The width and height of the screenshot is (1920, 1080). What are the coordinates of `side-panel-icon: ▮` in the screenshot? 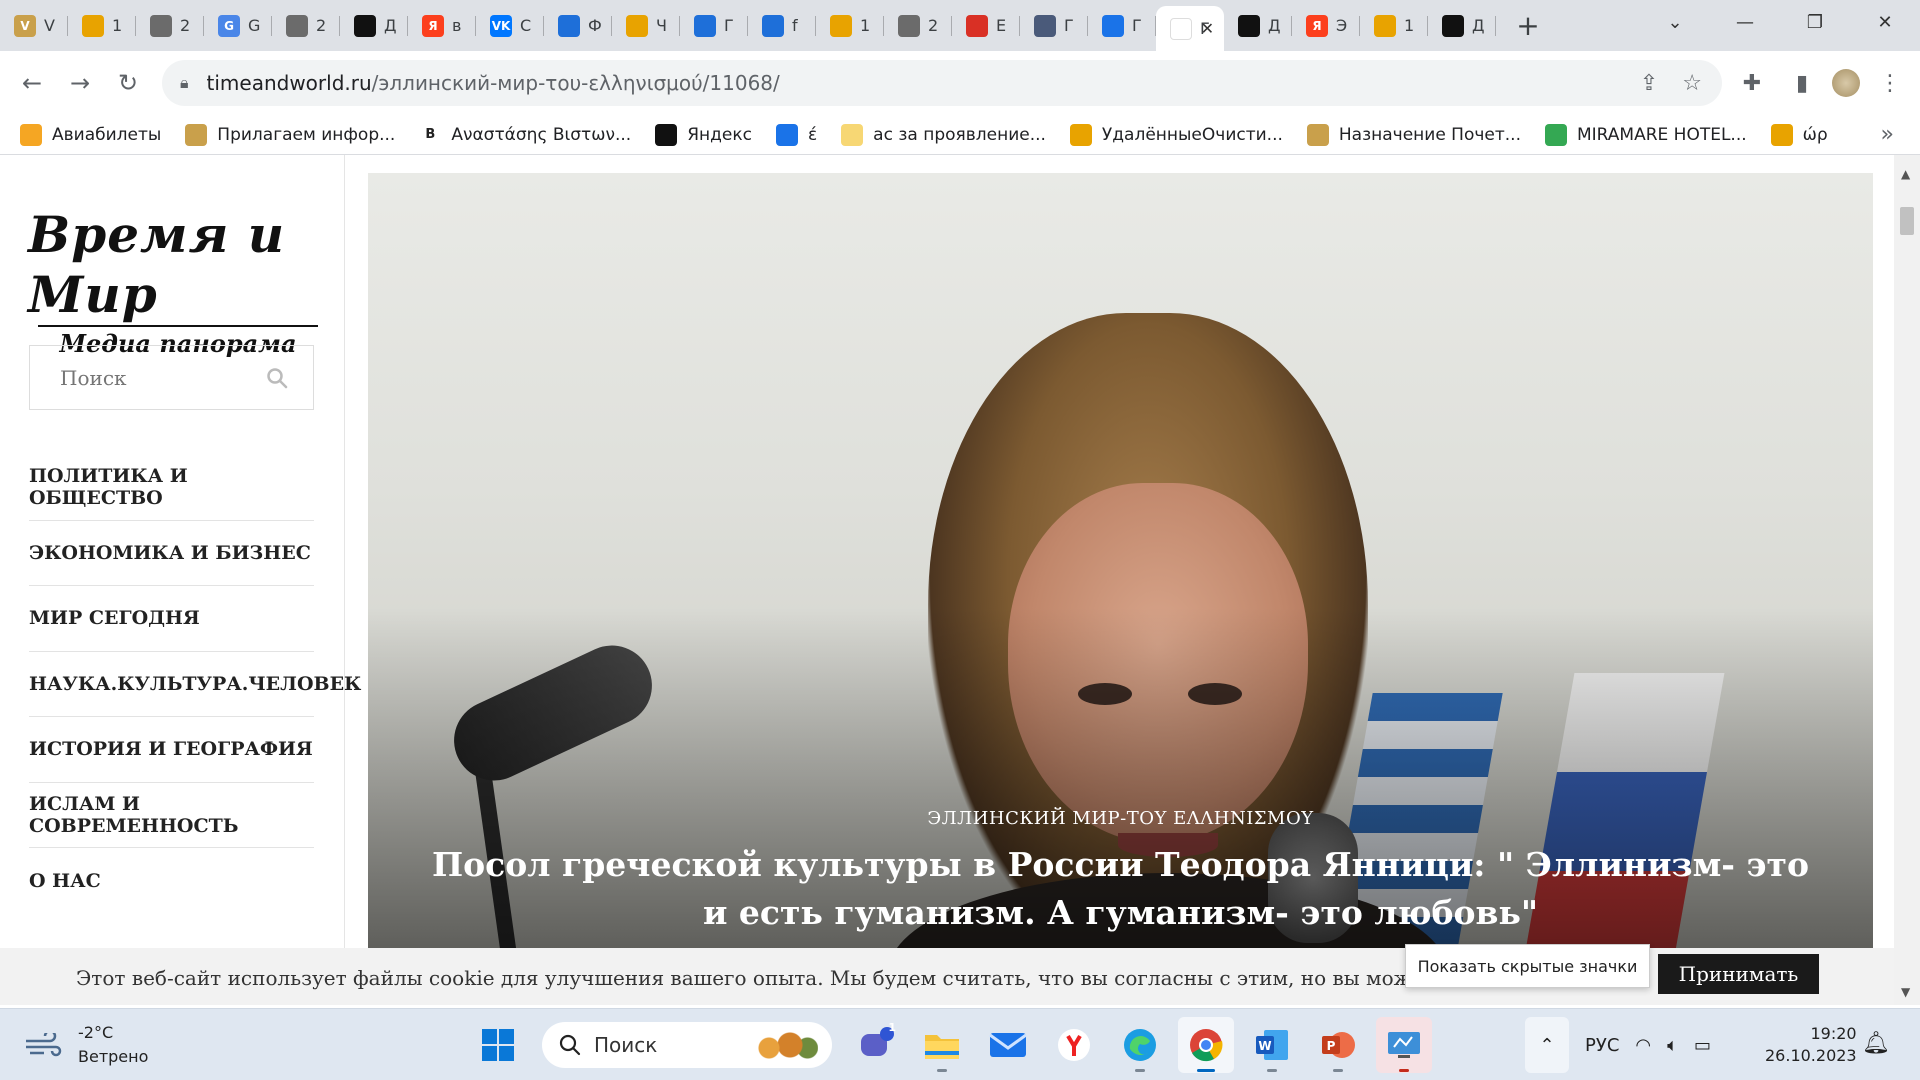 It's located at (1802, 83).